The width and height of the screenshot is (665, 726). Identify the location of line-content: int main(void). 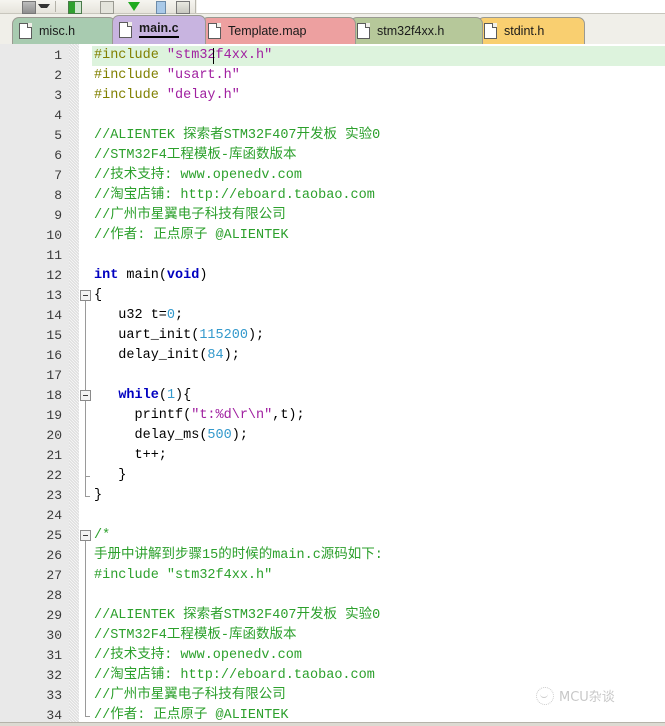
(150, 276).